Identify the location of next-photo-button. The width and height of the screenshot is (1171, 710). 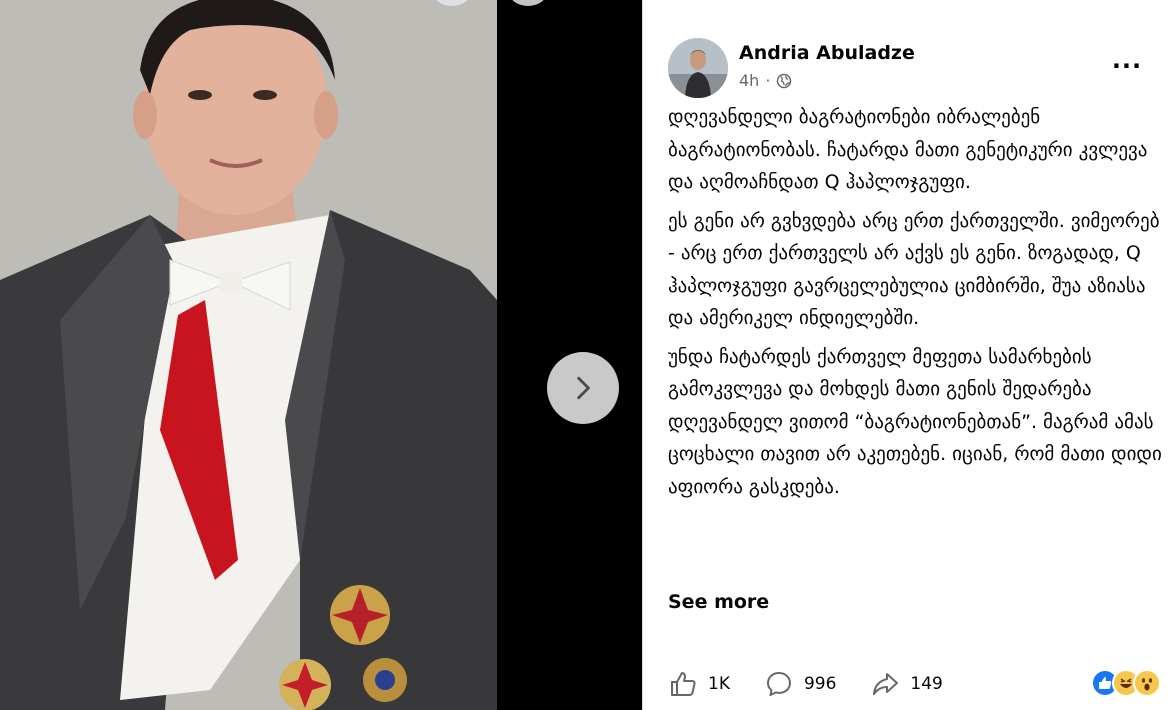
(583, 388).